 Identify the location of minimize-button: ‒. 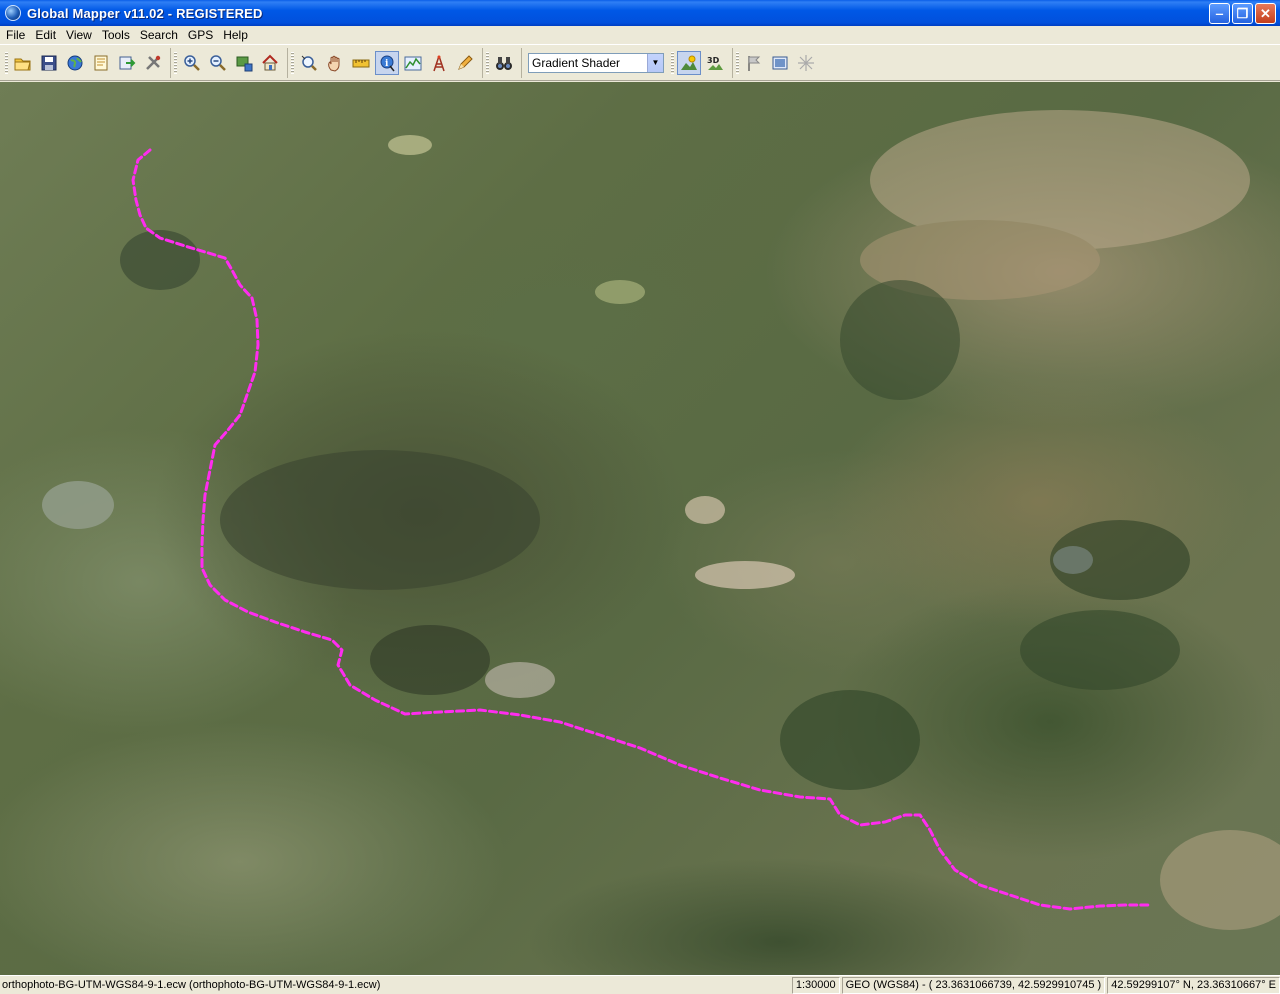
(1219, 13).